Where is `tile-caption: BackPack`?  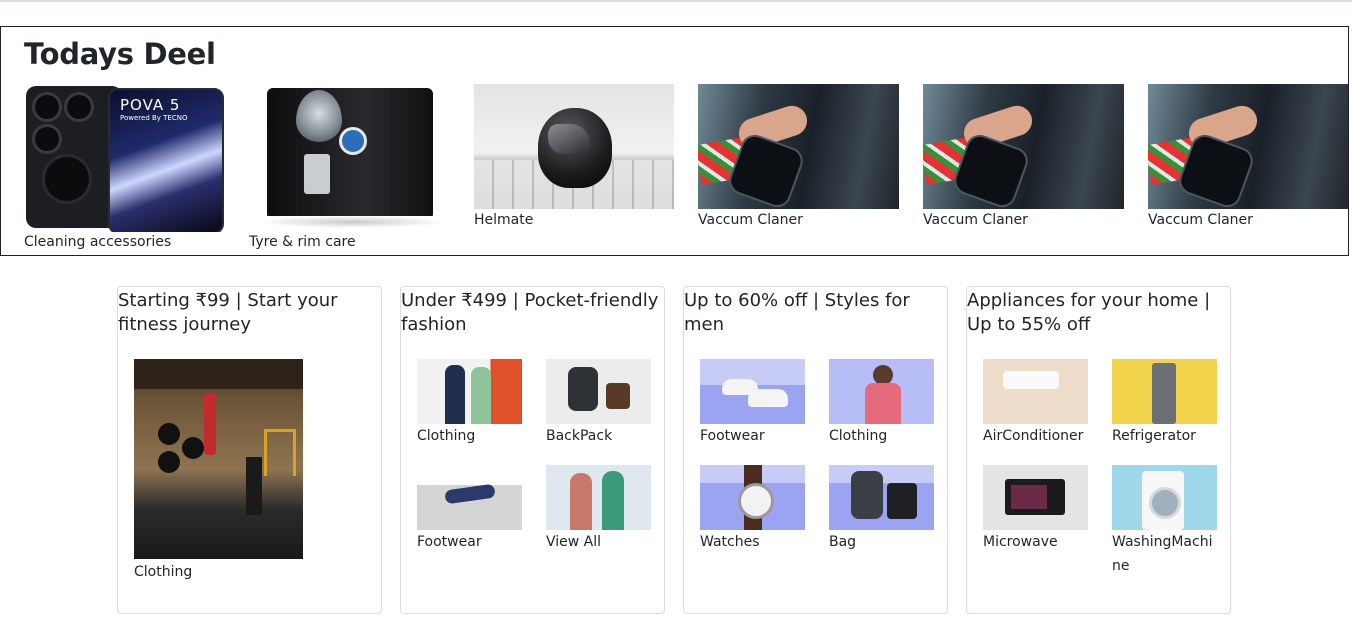
tile-caption: BackPack is located at coordinates (579, 436).